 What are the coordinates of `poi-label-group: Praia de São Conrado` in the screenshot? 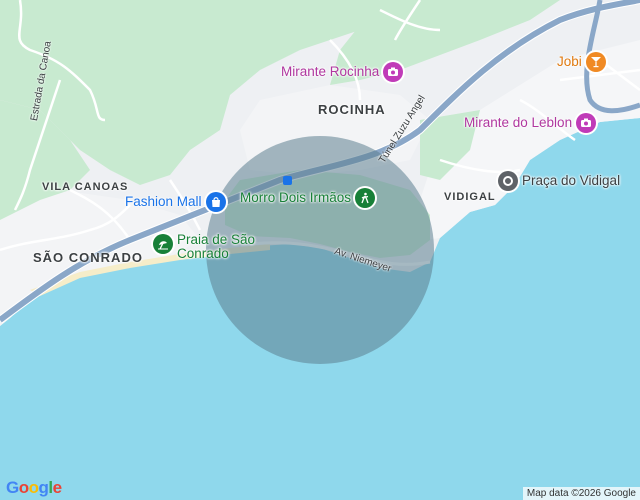 It's located at (216, 247).